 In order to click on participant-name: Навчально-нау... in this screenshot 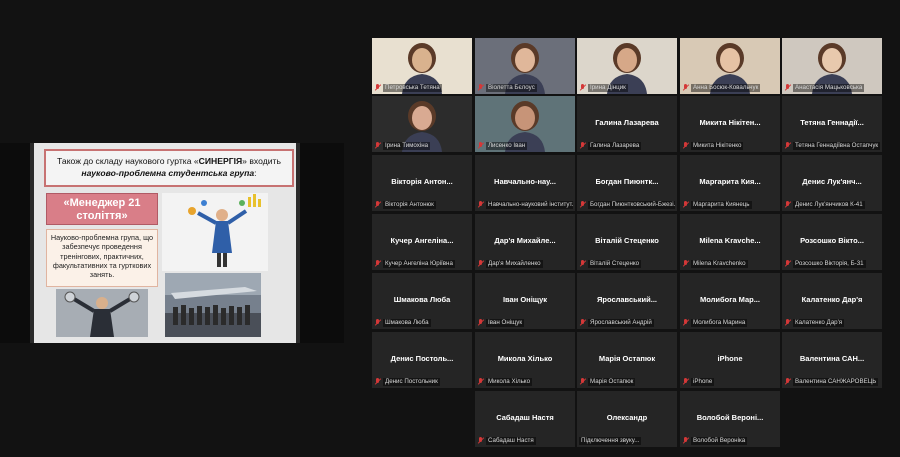, I will do `click(525, 181)`.